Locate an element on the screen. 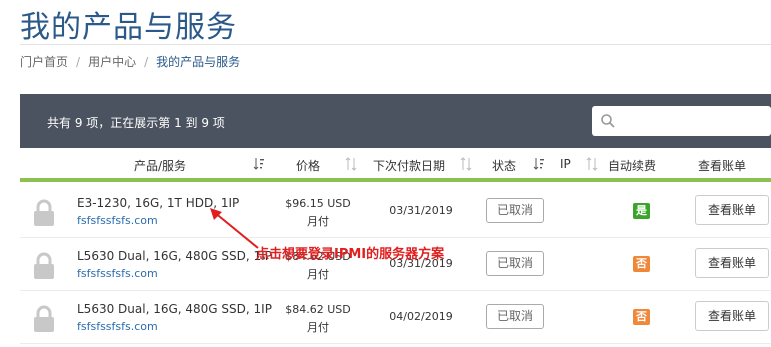 The height and width of the screenshot is (347, 771). search-input is located at coordinates (681, 121).